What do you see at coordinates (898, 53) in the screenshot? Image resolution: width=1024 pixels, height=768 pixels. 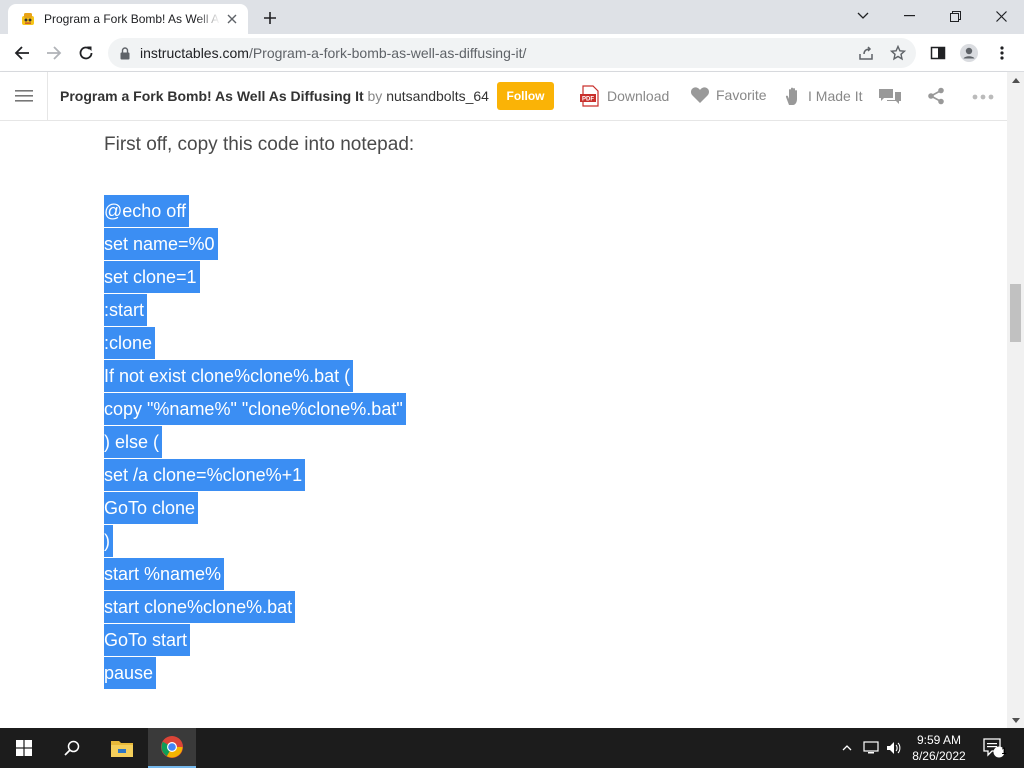 I see `bookmark-star-icon` at bounding box center [898, 53].